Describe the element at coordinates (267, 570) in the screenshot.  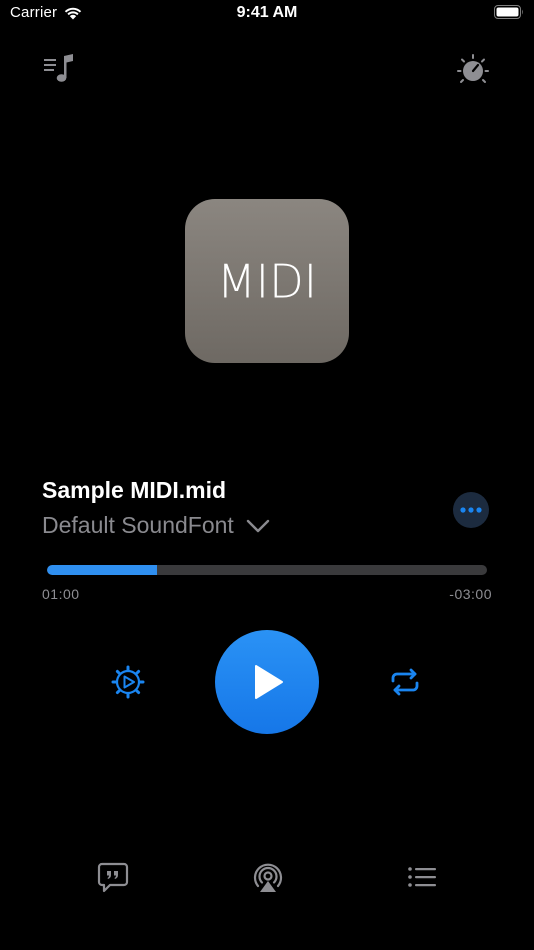
I see `progress-slider` at that location.